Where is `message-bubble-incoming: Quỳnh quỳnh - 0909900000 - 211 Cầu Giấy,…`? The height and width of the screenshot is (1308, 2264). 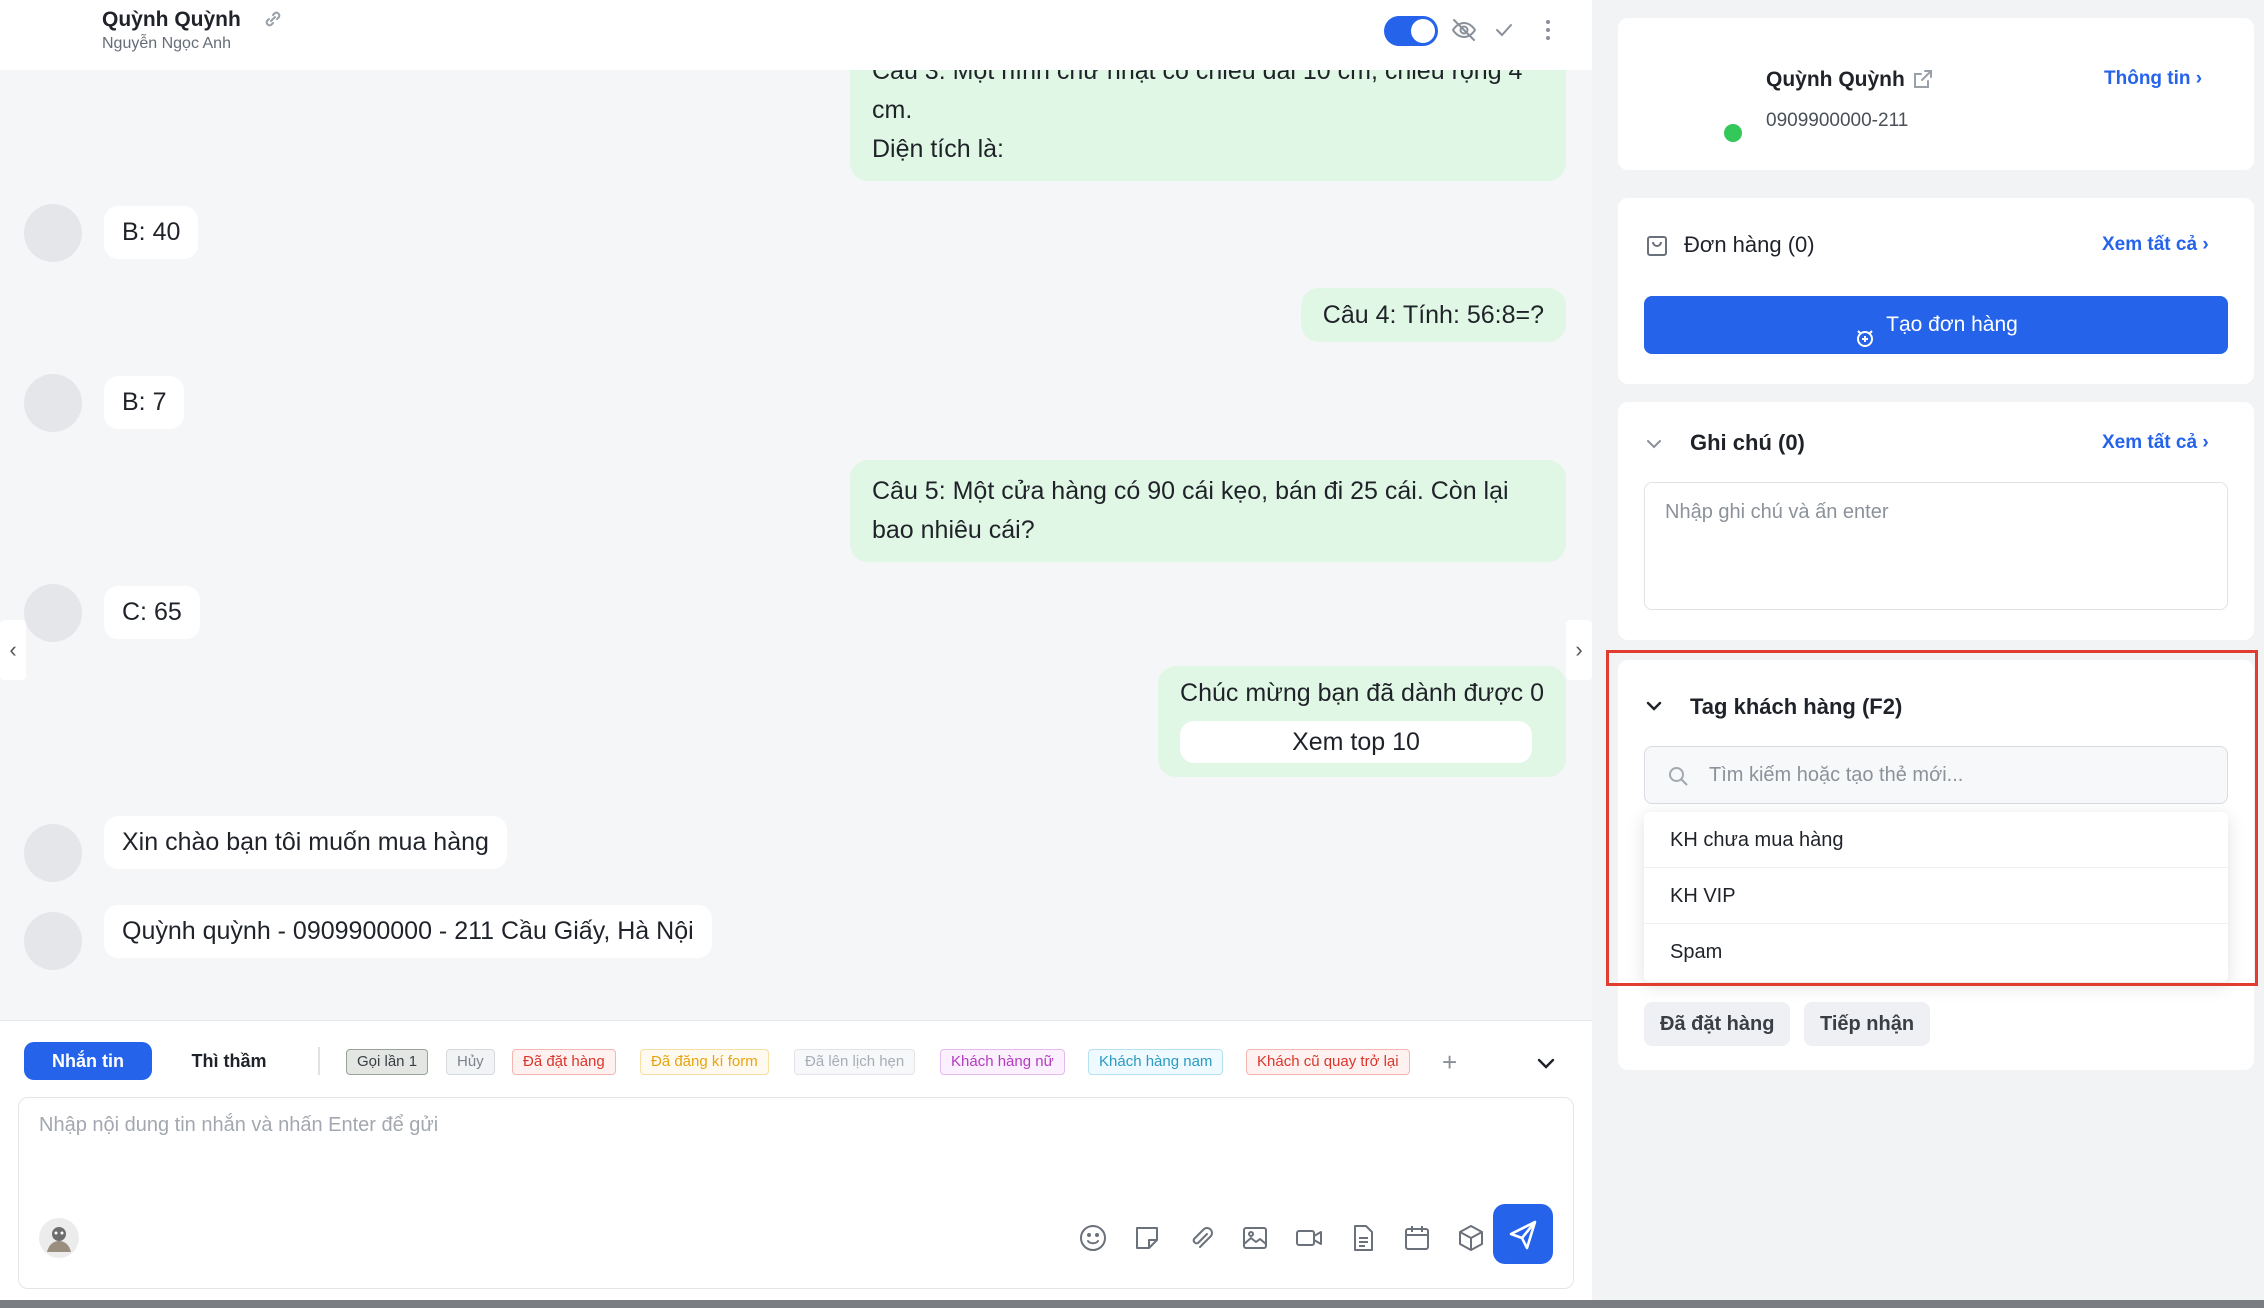 message-bubble-incoming: Quỳnh quỳnh - 0909900000 - 211 Cầu Giấy,… is located at coordinates (408, 931).